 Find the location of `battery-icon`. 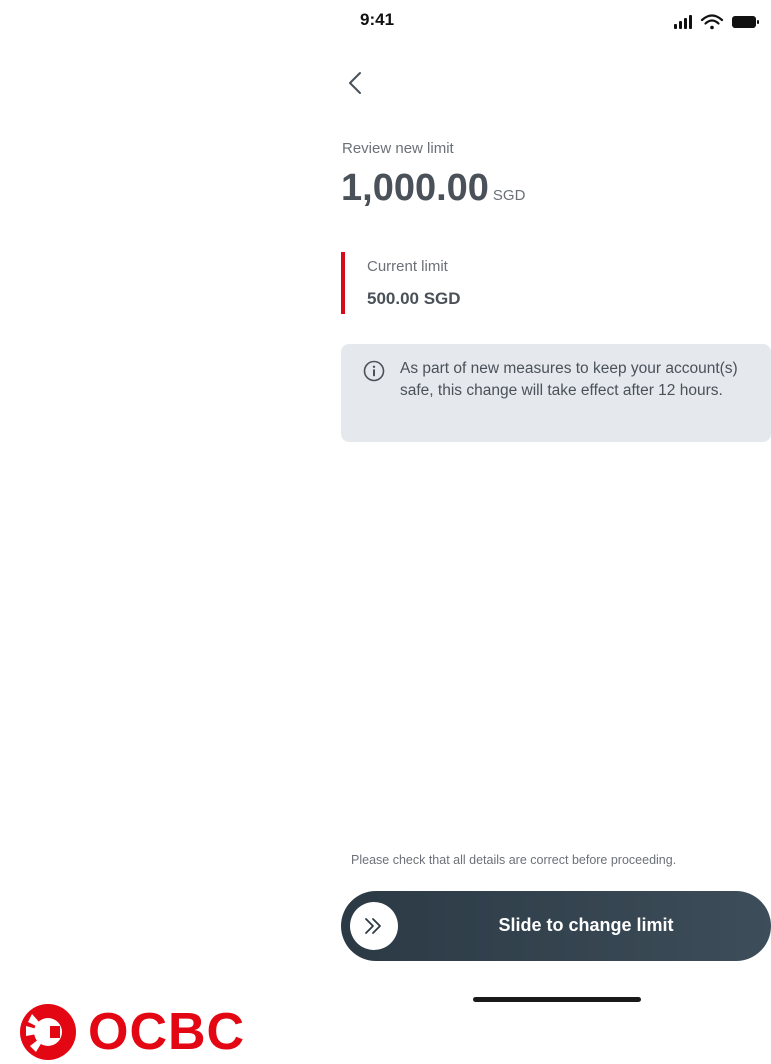

battery-icon is located at coordinates (745, 22).